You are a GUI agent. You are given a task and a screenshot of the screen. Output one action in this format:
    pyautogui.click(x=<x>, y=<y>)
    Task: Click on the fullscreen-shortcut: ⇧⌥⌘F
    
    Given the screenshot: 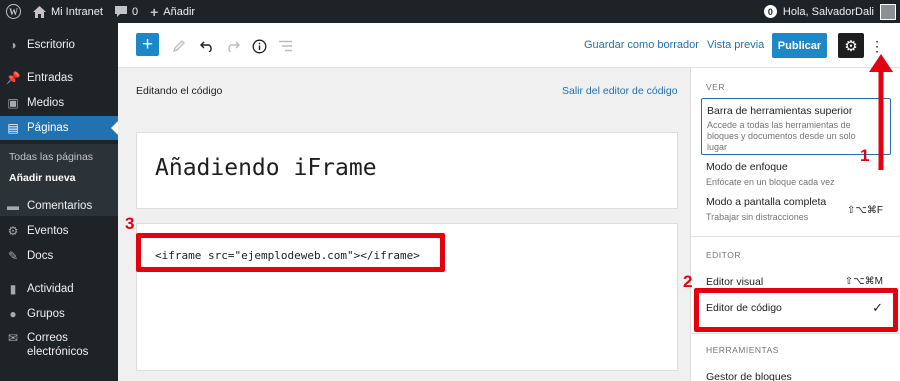 What is the action you would take?
    pyautogui.click(x=864, y=210)
    